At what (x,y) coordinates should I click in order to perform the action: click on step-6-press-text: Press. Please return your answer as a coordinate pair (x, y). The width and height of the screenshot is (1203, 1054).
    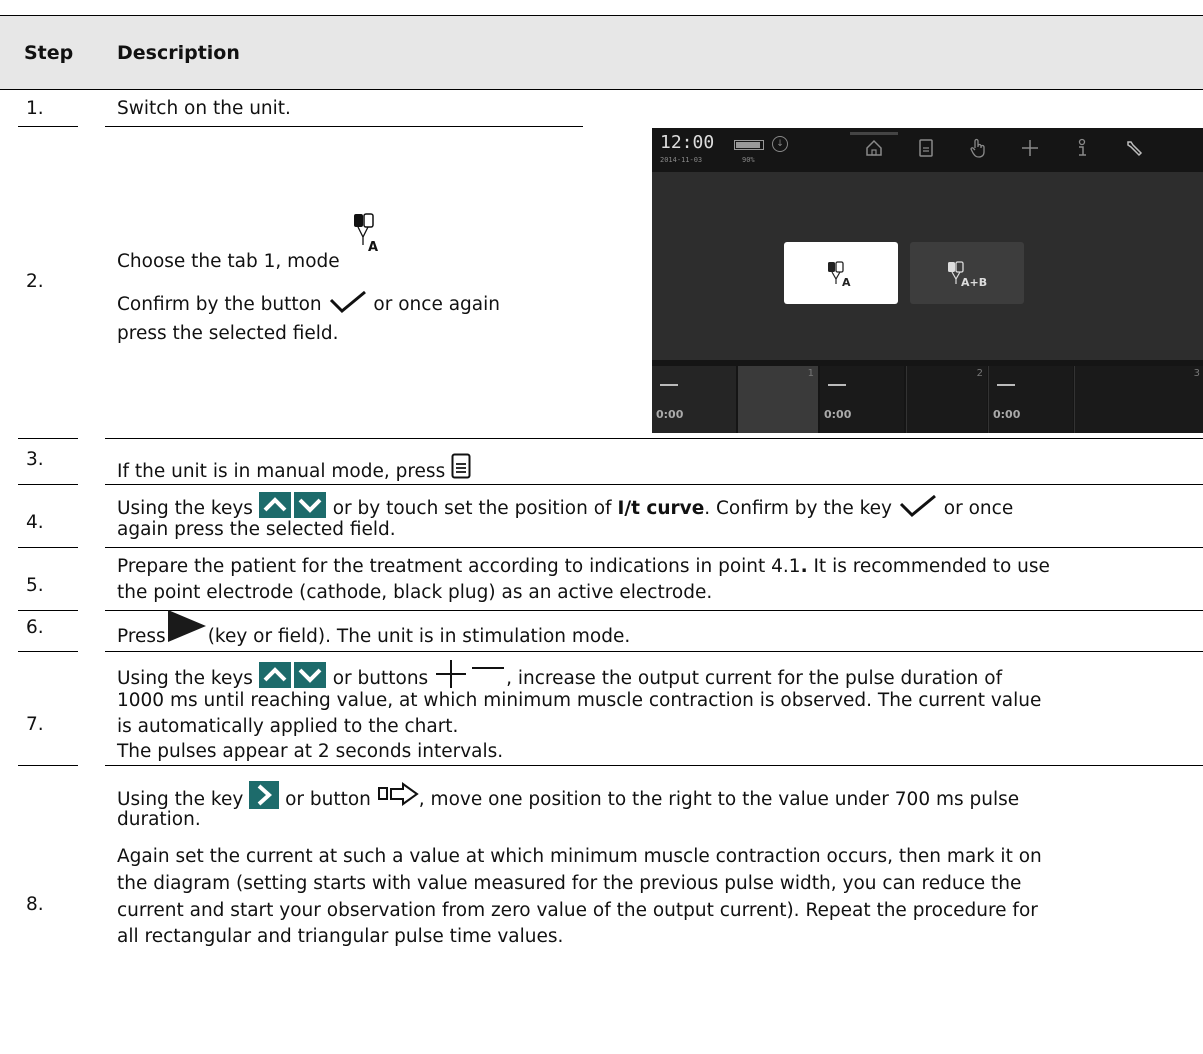
    Looking at the image, I should click on (141, 636).